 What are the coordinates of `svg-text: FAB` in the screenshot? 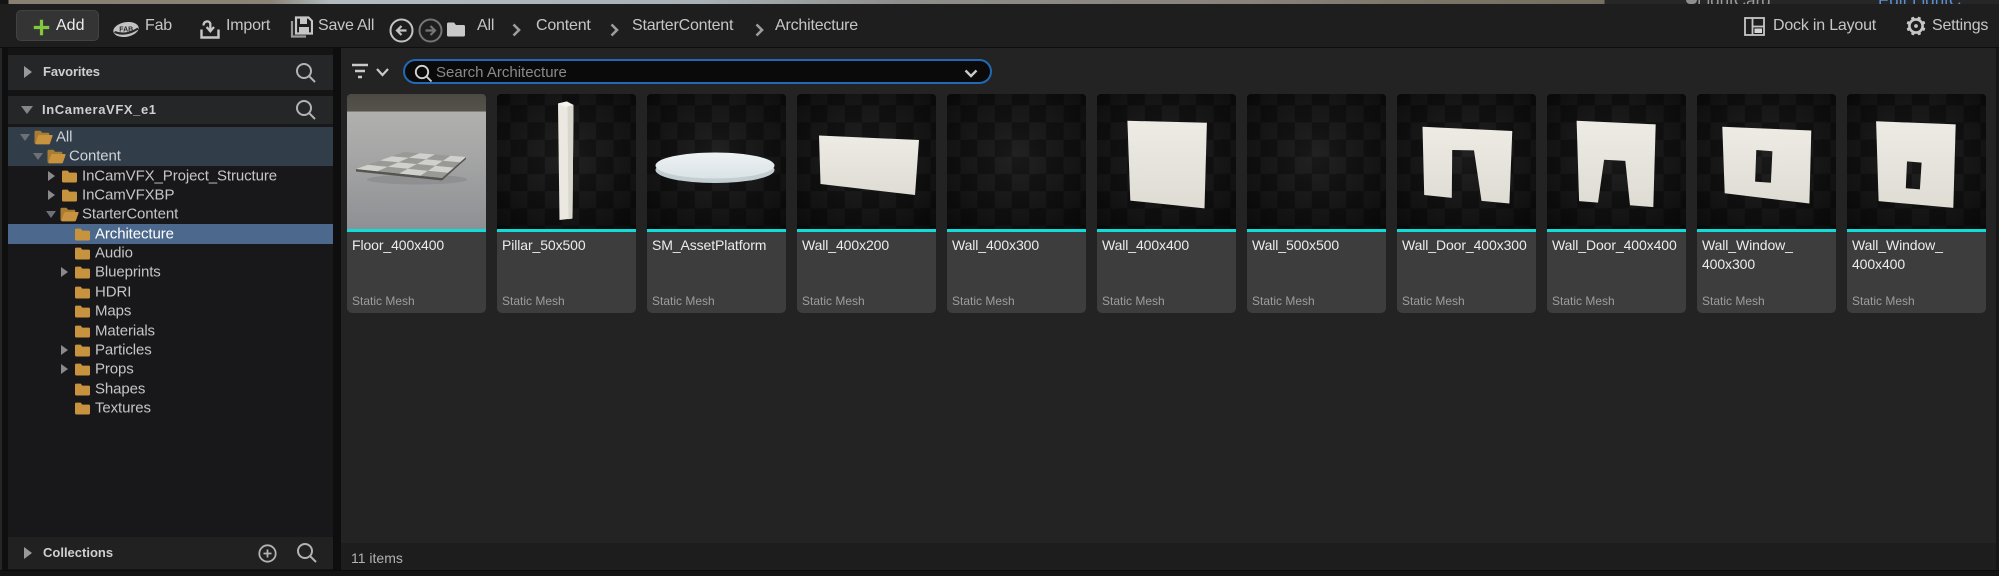 It's located at (126, 30).